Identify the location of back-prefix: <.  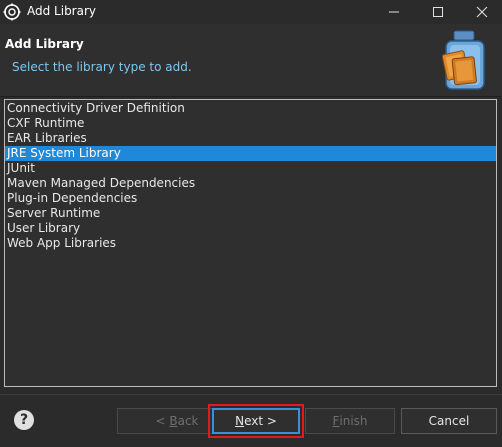
(162, 421).